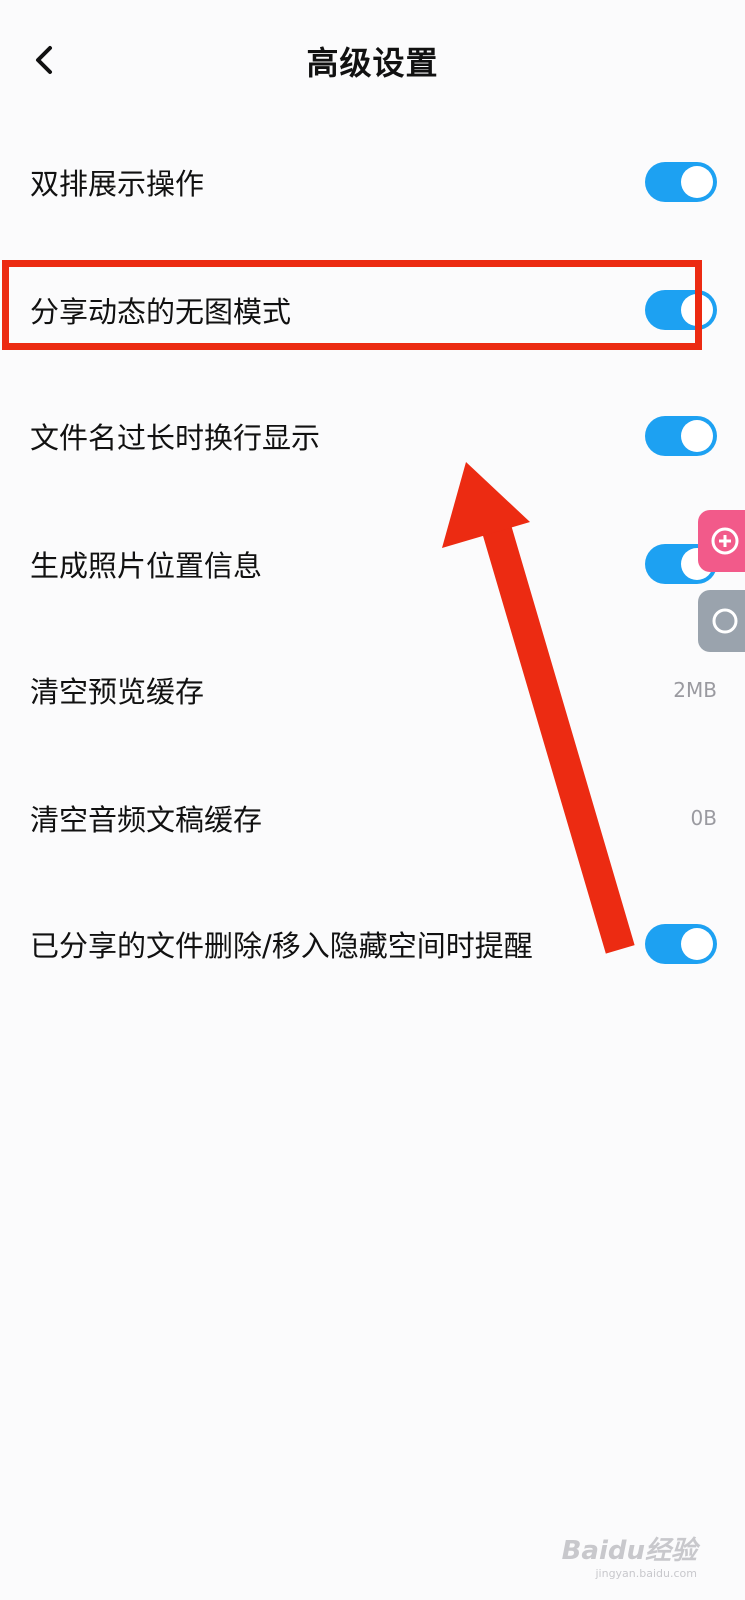 The height and width of the screenshot is (1600, 745). I want to click on cache-size: 0B, so click(703, 818).